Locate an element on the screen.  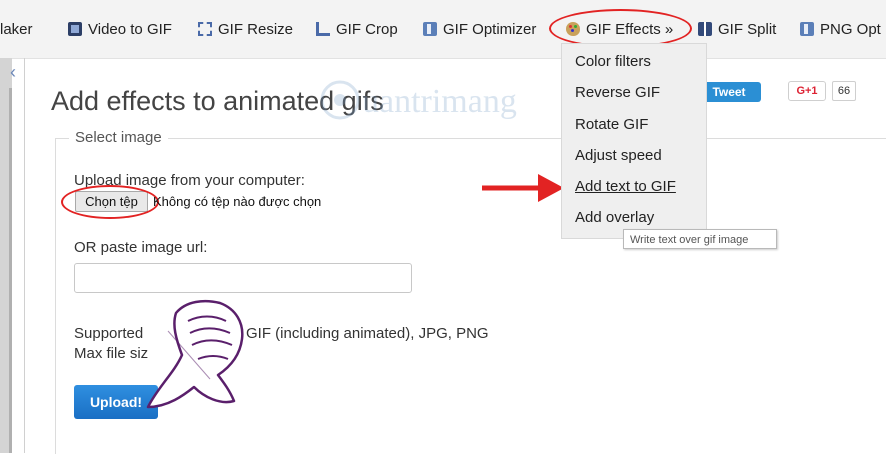
nav-item-label: GIF Split is located at coordinates (747, 29).